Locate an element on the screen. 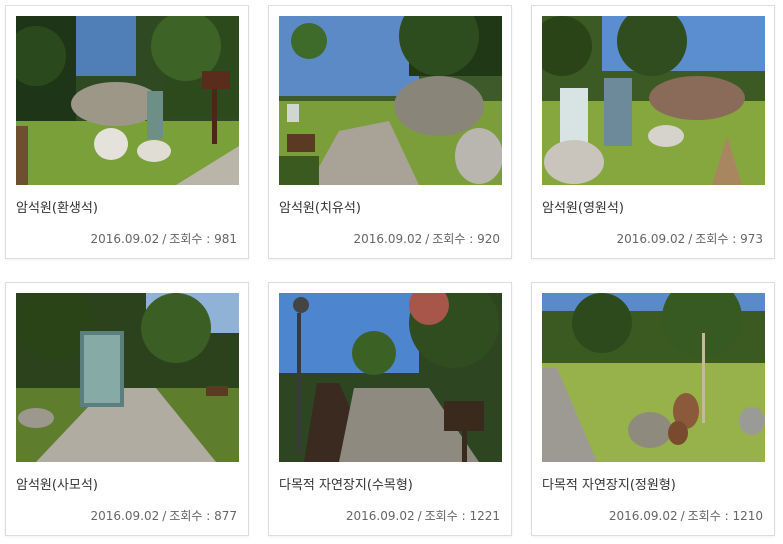  views-count: 981 is located at coordinates (225, 239).